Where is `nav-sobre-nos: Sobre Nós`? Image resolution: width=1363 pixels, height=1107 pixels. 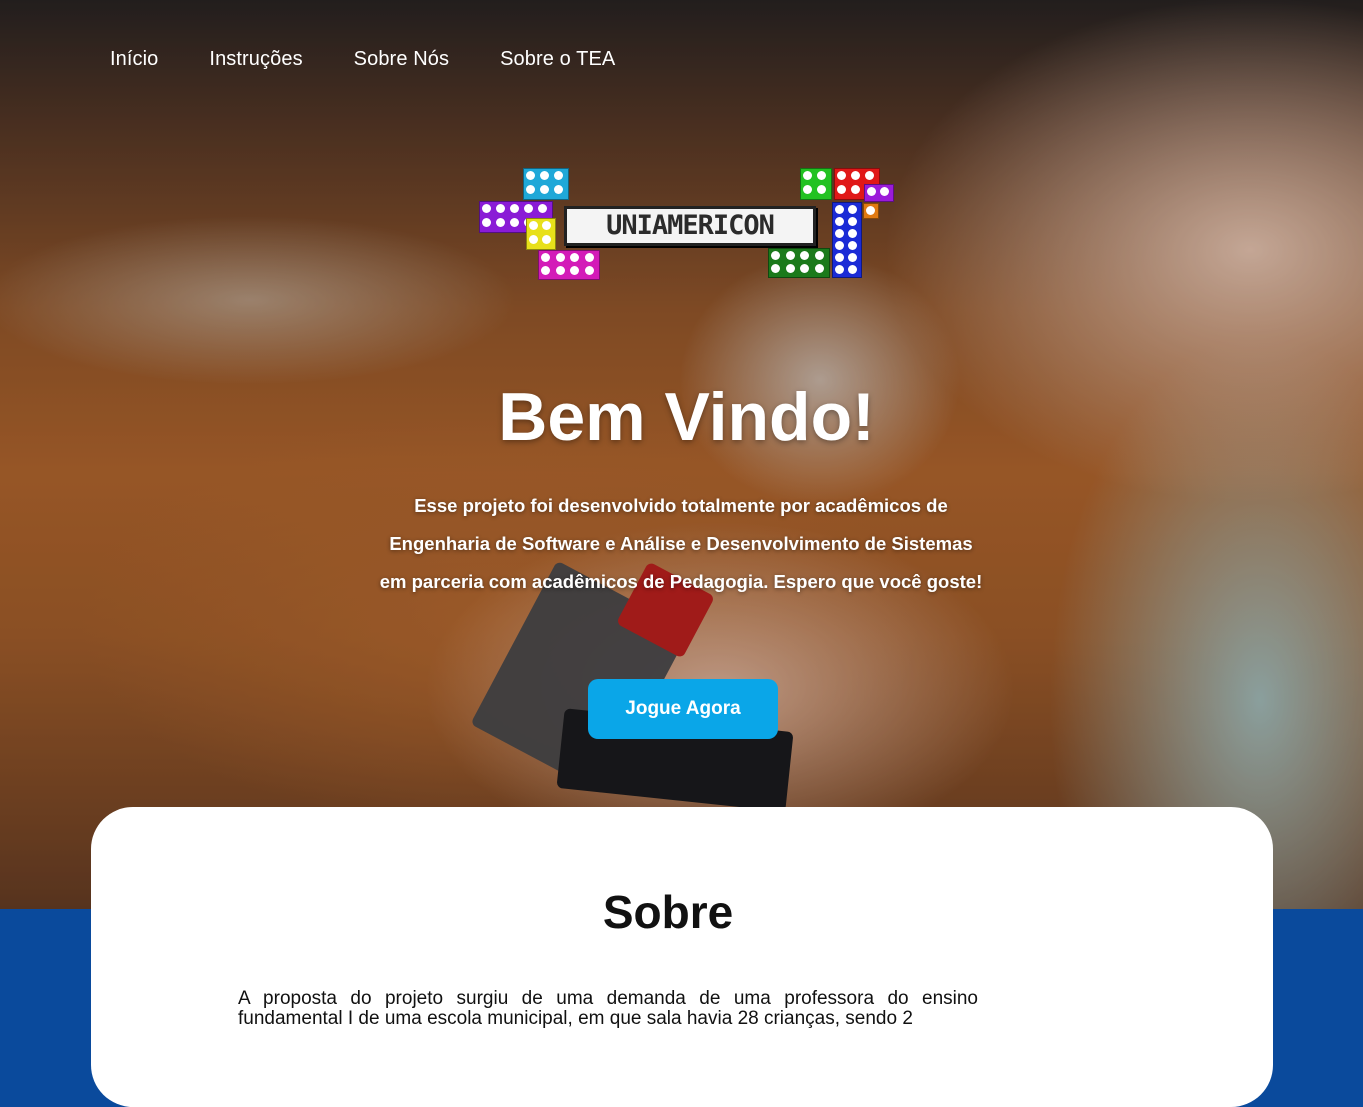
nav-sobre-nos: Sobre Nós is located at coordinates (401, 59).